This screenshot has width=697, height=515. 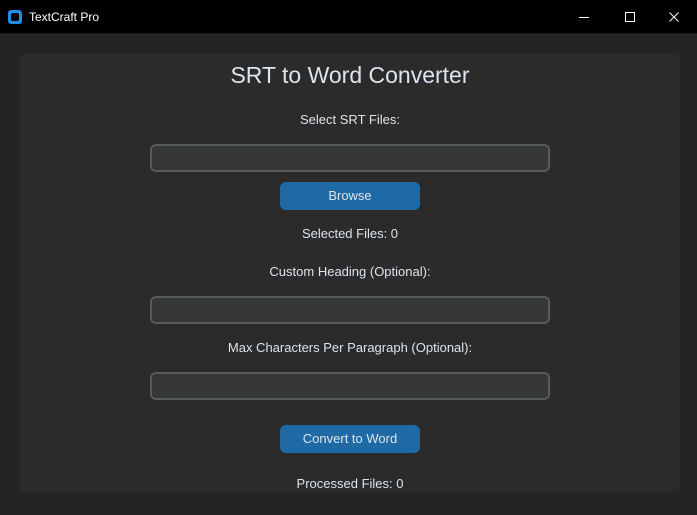 I want to click on maximize-icon, so click(x=630, y=17).